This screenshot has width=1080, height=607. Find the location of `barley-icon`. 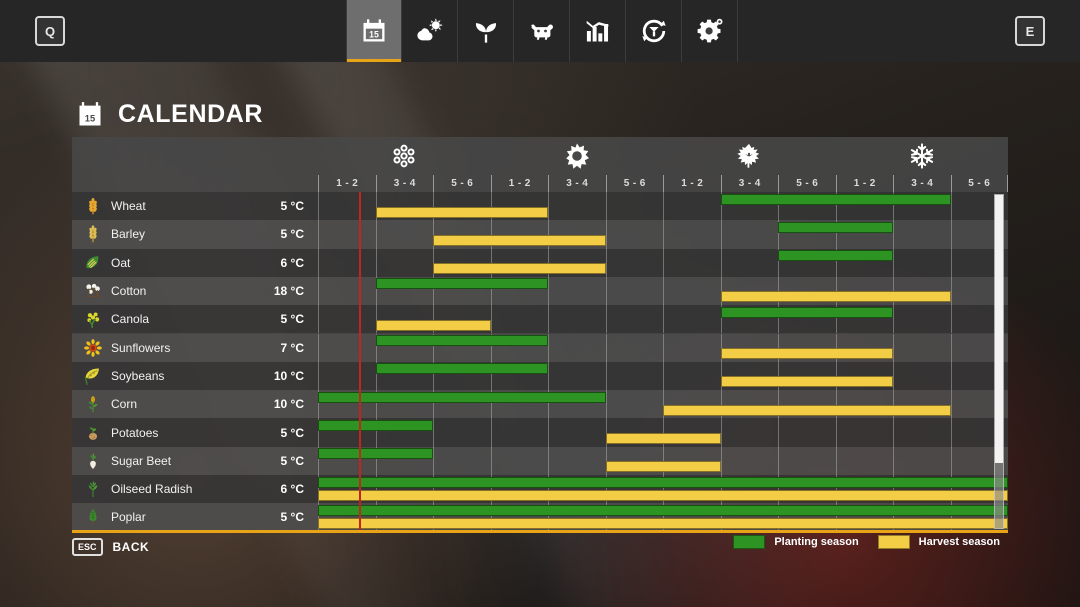

barley-icon is located at coordinates (93, 234).